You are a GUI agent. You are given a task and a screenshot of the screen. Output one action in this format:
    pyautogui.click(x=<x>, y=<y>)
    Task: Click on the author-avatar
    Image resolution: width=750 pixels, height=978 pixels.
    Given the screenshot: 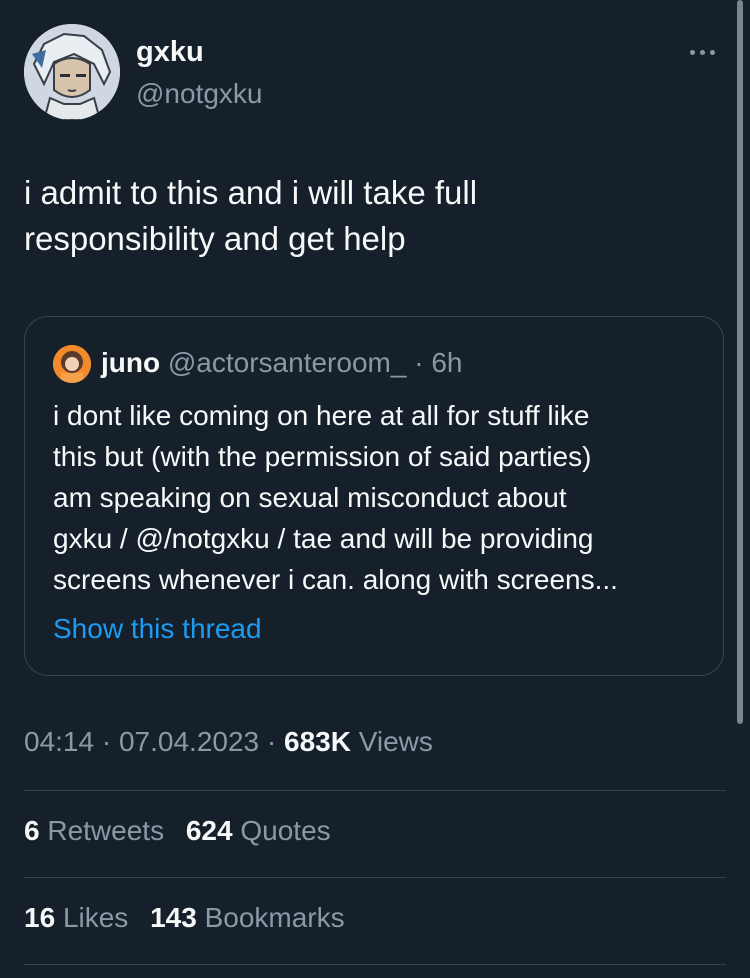 What is the action you would take?
    pyautogui.click(x=72, y=72)
    